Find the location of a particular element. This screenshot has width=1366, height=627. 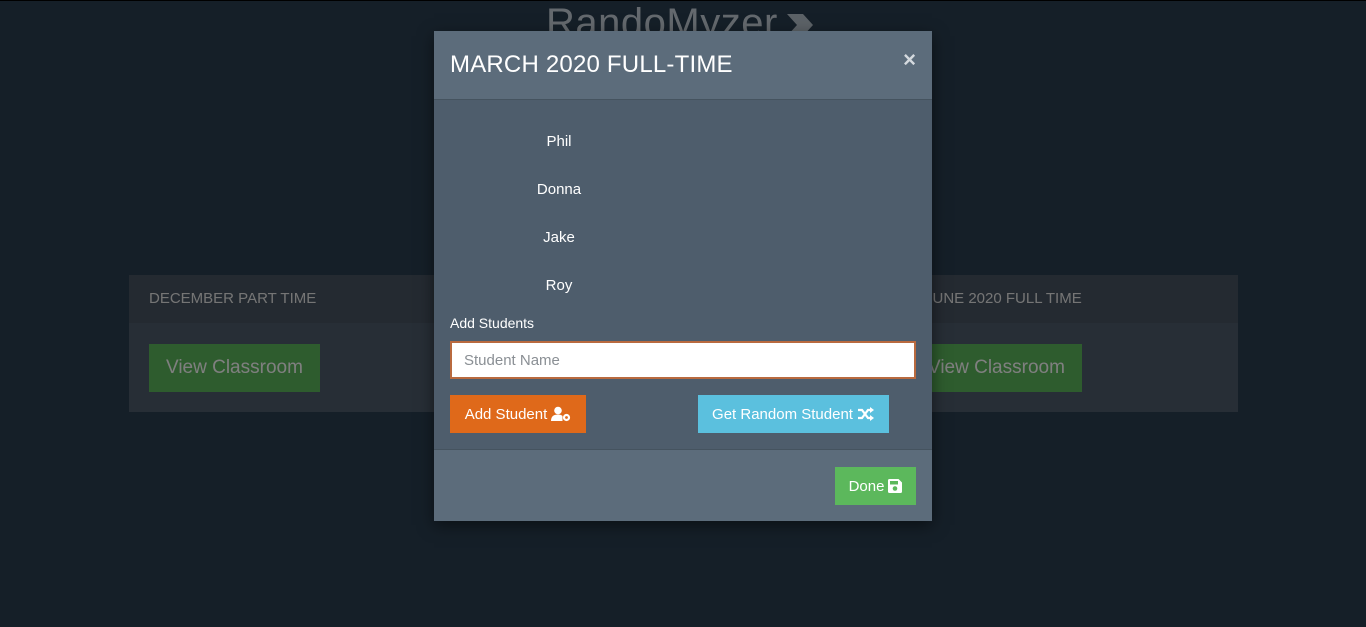

student-item: Phil is located at coordinates (559, 141).